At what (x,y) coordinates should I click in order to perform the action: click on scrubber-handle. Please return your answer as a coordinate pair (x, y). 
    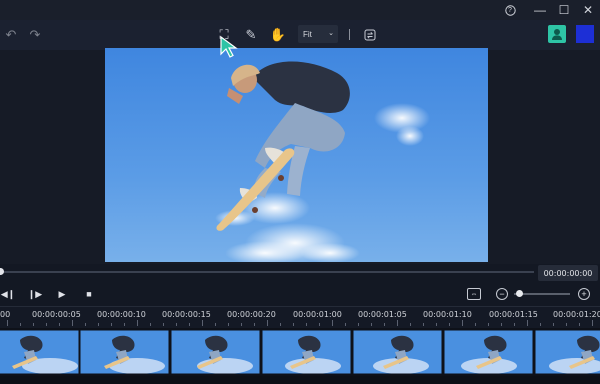
    Looking at the image, I should click on (2, 271).